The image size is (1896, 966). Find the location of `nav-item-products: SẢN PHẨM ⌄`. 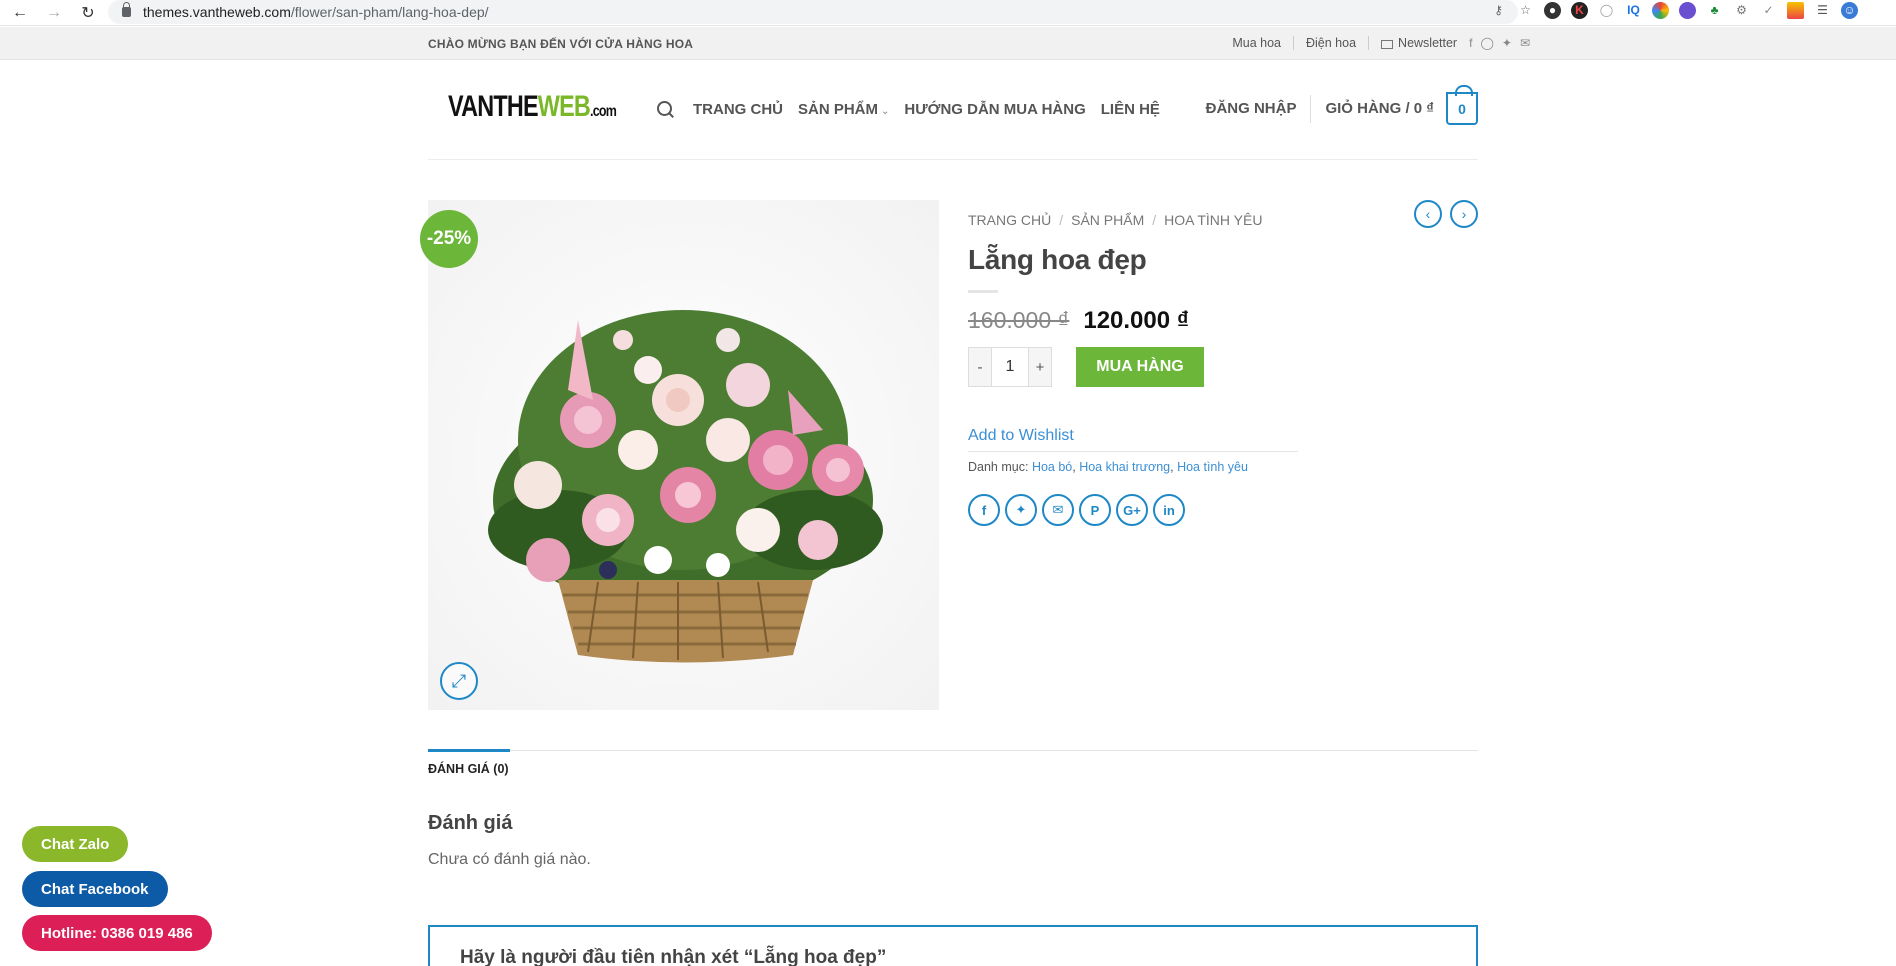

nav-item-products: SẢN PHẨM ⌄ is located at coordinates (843, 109).